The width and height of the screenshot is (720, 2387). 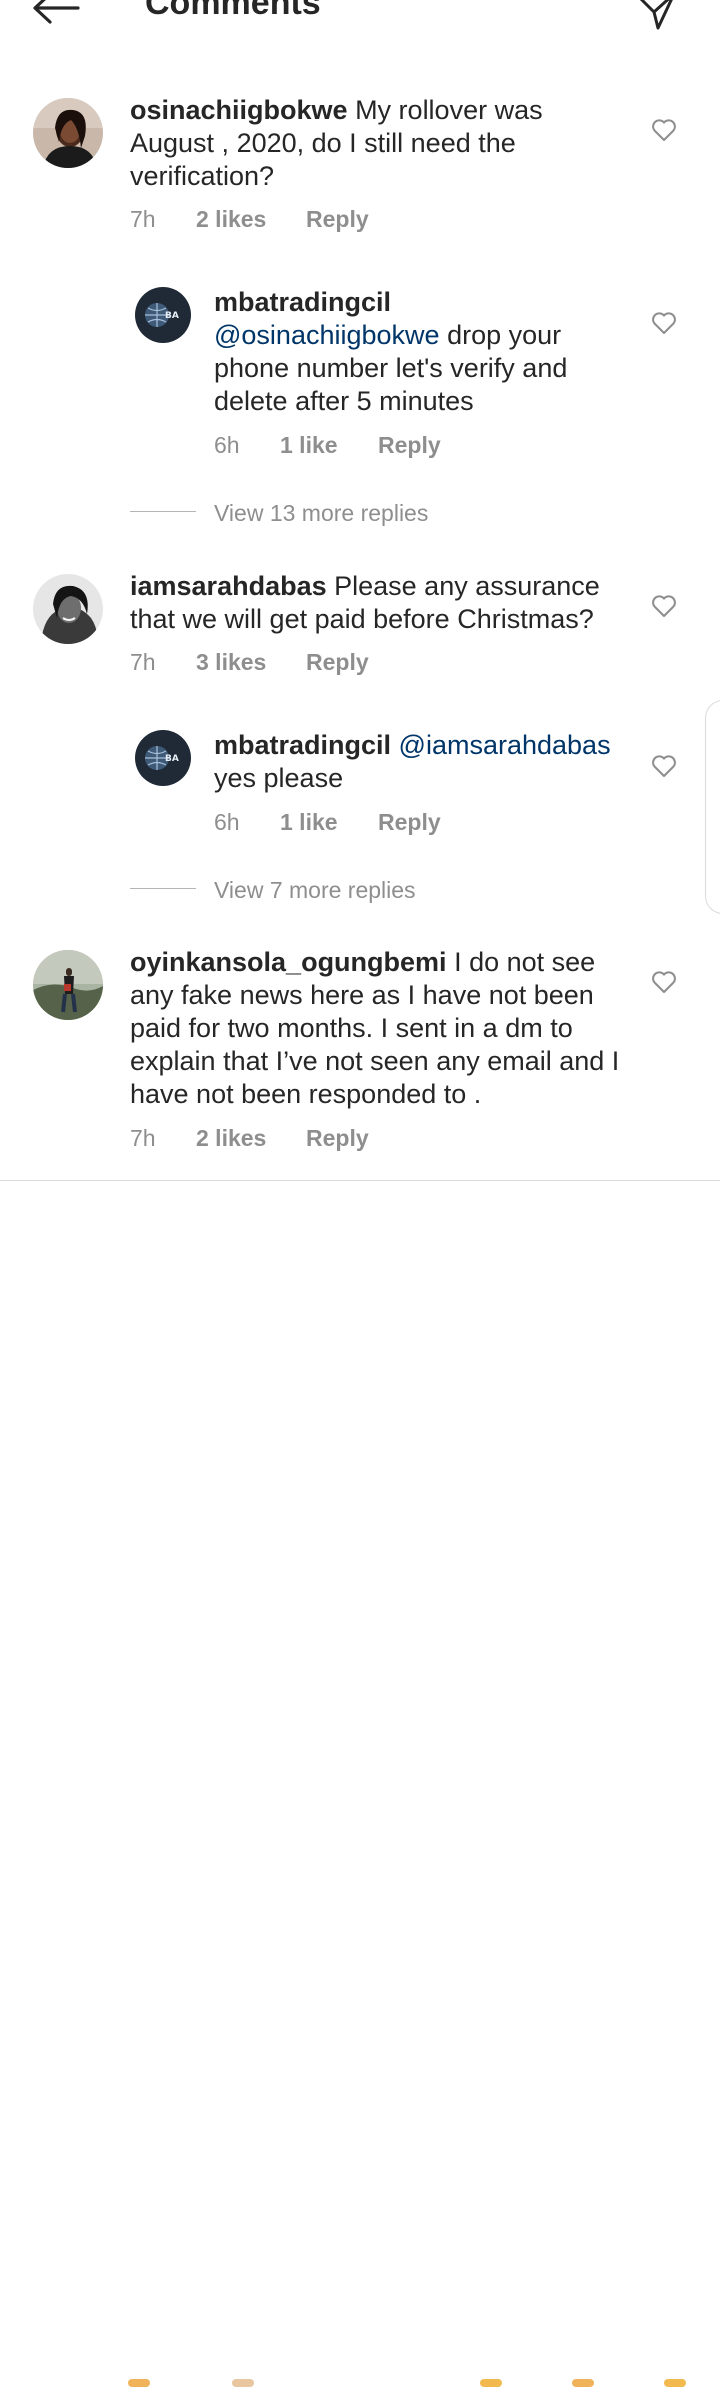 I want to click on likes-count: 3 likes, so click(x=251, y=662).